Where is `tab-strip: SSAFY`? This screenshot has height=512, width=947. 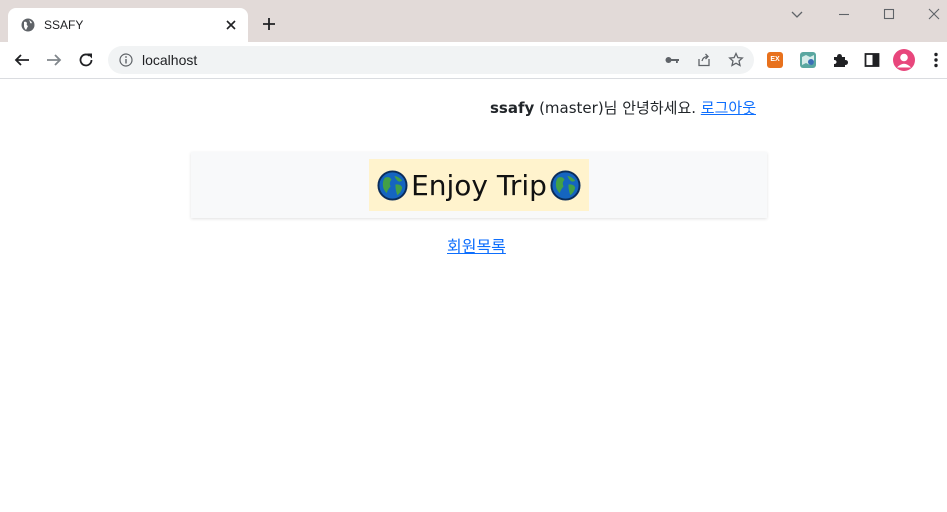 tab-strip: SSAFY is located at coordinates (473, 21).